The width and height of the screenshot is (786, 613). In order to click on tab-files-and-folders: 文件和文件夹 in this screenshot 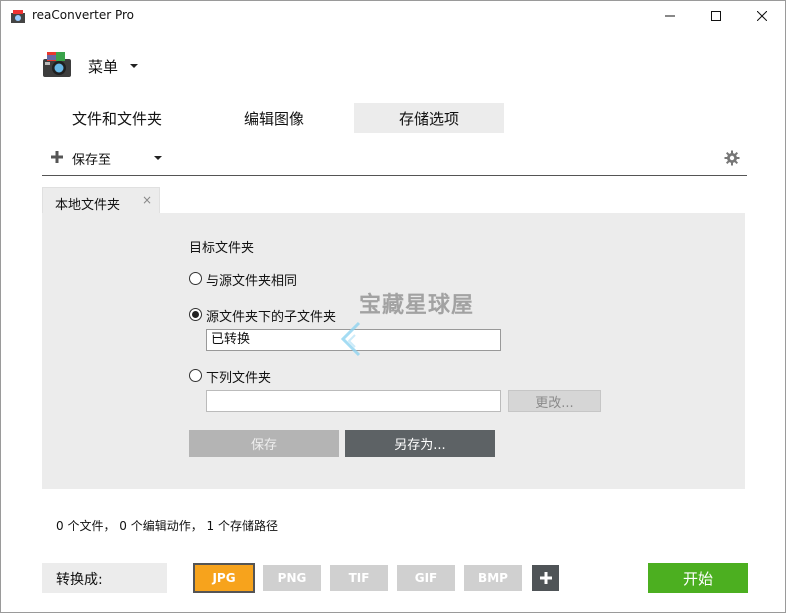, I will do `click(117, 118)`.